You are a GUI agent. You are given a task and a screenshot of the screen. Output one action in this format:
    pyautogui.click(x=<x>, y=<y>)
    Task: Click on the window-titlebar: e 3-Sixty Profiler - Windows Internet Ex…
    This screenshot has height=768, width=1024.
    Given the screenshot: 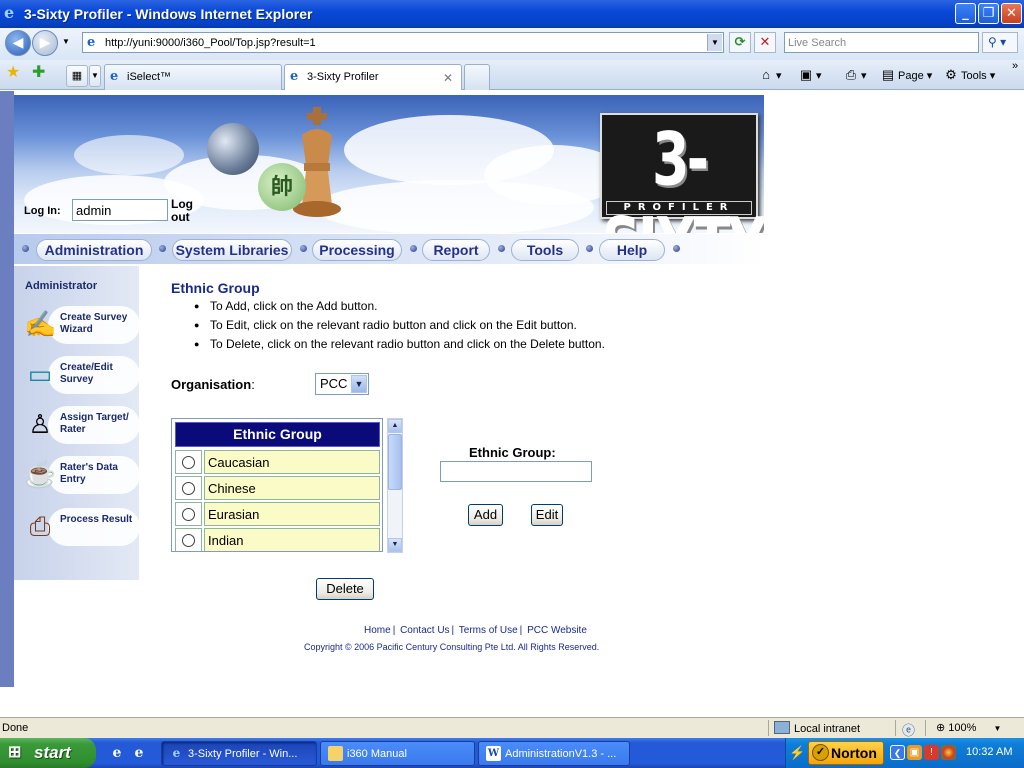 What is the action you would take?
    pyautogui.click(x=512, y=14)
    